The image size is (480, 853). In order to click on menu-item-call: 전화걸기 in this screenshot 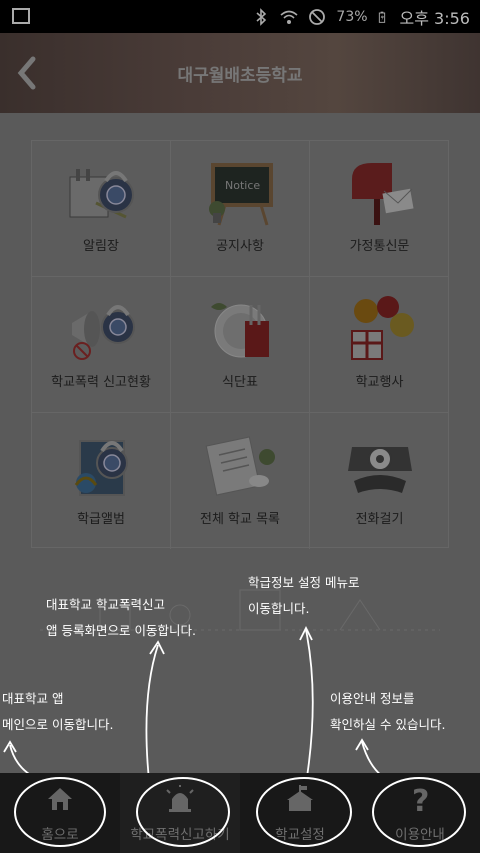, I will do `click(379, 481)`.